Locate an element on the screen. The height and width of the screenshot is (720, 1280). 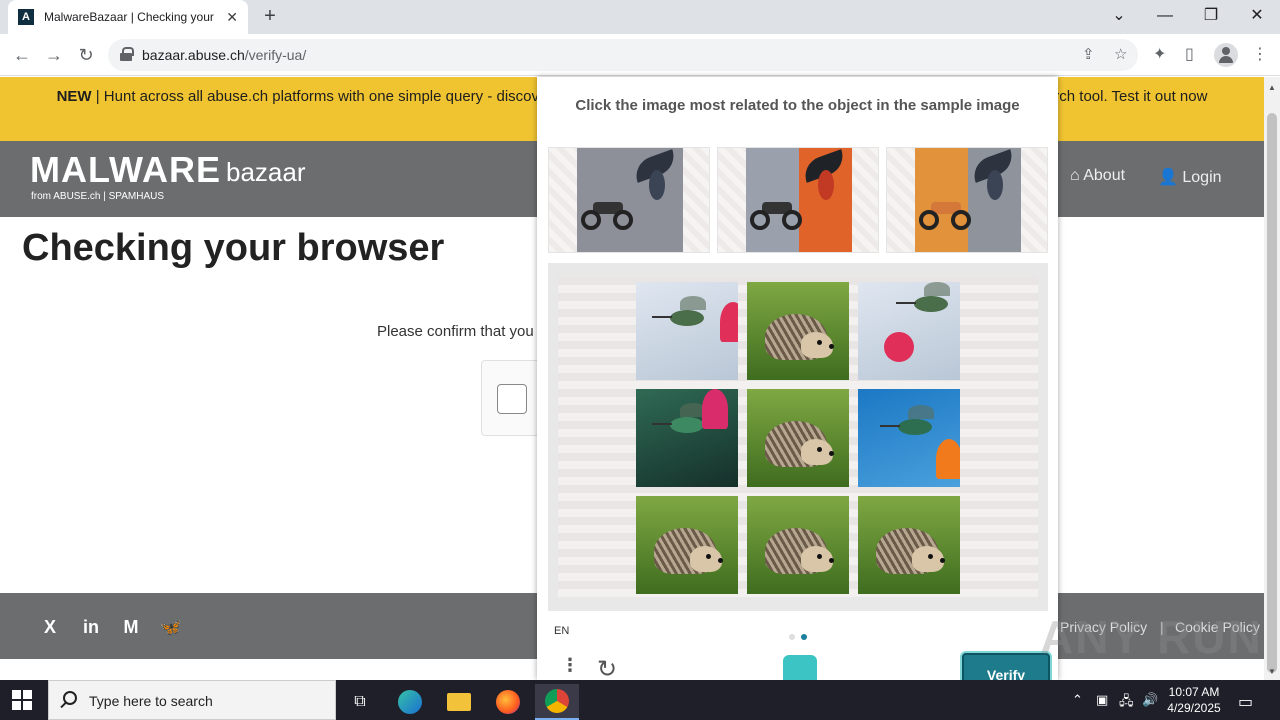
anyrun-watermark: ANY RUN is located at coordinates (1151, 637).